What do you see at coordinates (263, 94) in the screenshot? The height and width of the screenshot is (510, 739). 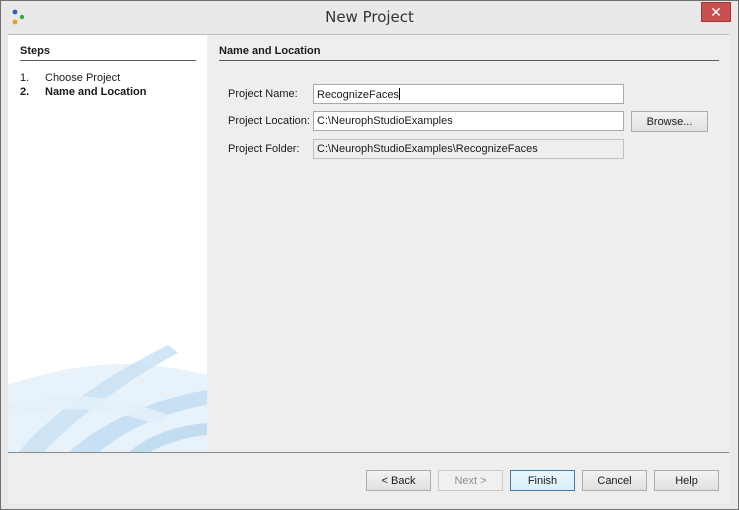 I see `project-name-label: Project Name:` at bounding box center [263, 94].